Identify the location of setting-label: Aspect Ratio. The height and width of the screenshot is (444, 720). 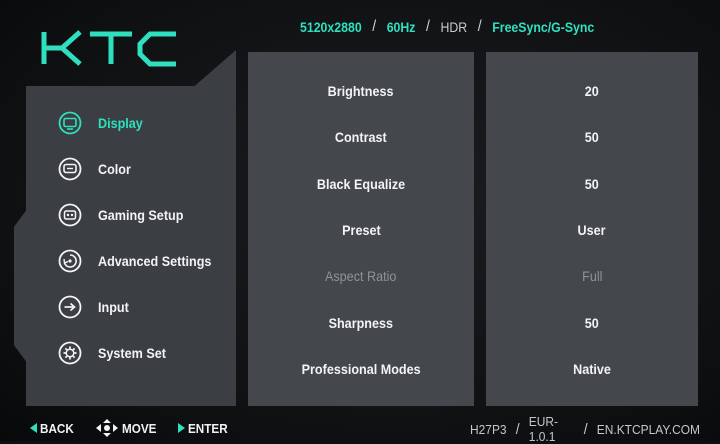
(361, 276).